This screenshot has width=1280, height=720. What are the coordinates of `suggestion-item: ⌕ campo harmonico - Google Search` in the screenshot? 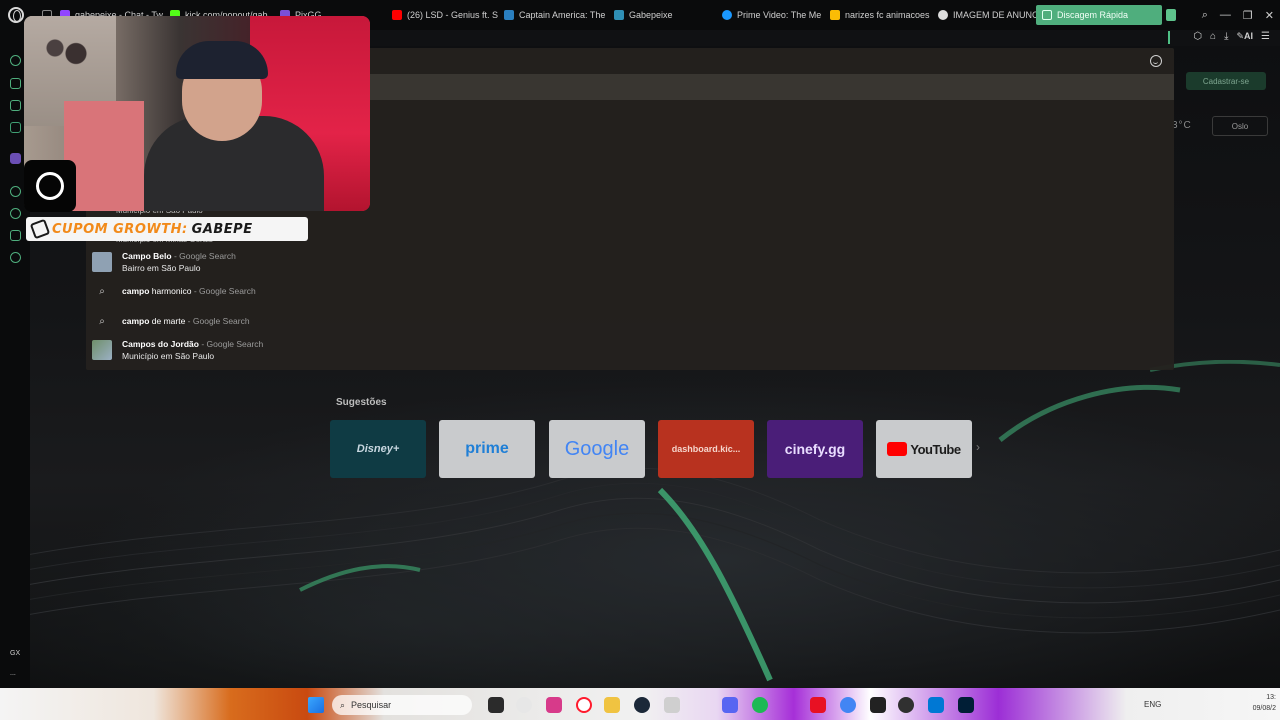 It's located at (242, 291).